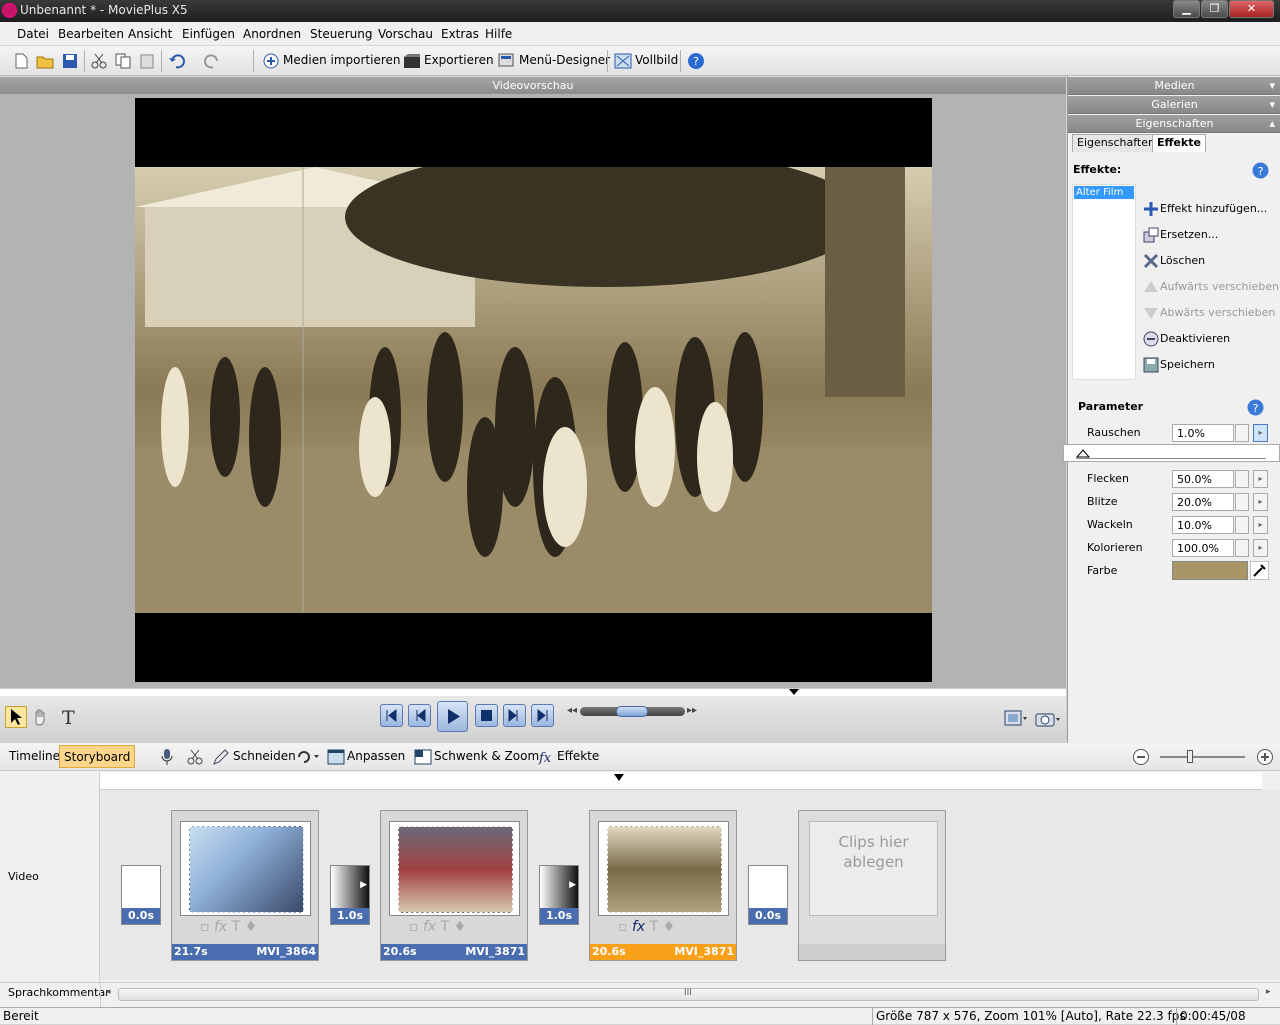 The width and height of the screenshot is (1280, 1025). I want to click on close-button: ✕, so click(1251, 9).